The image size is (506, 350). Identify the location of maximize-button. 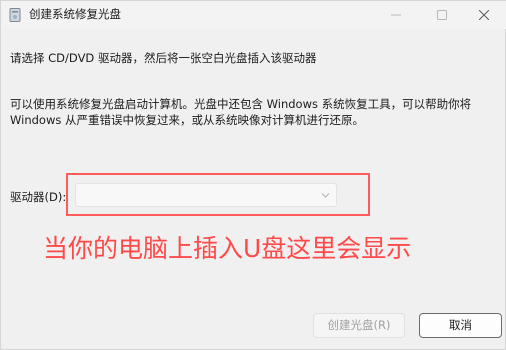
(442, 15).